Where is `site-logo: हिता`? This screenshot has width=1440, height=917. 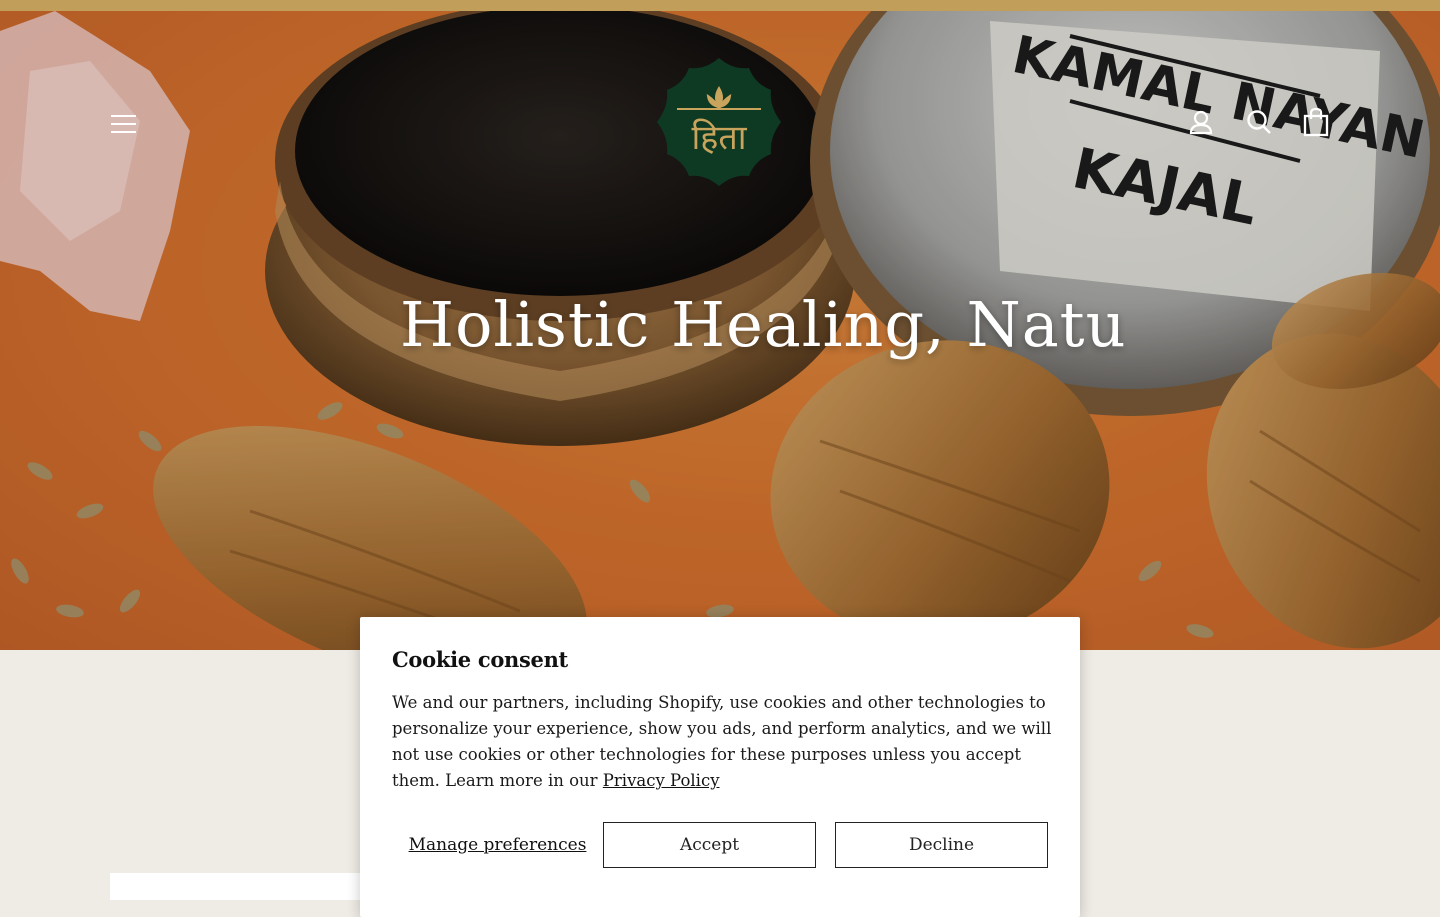
site-logo: हिता is located at coordinates (719, 122).